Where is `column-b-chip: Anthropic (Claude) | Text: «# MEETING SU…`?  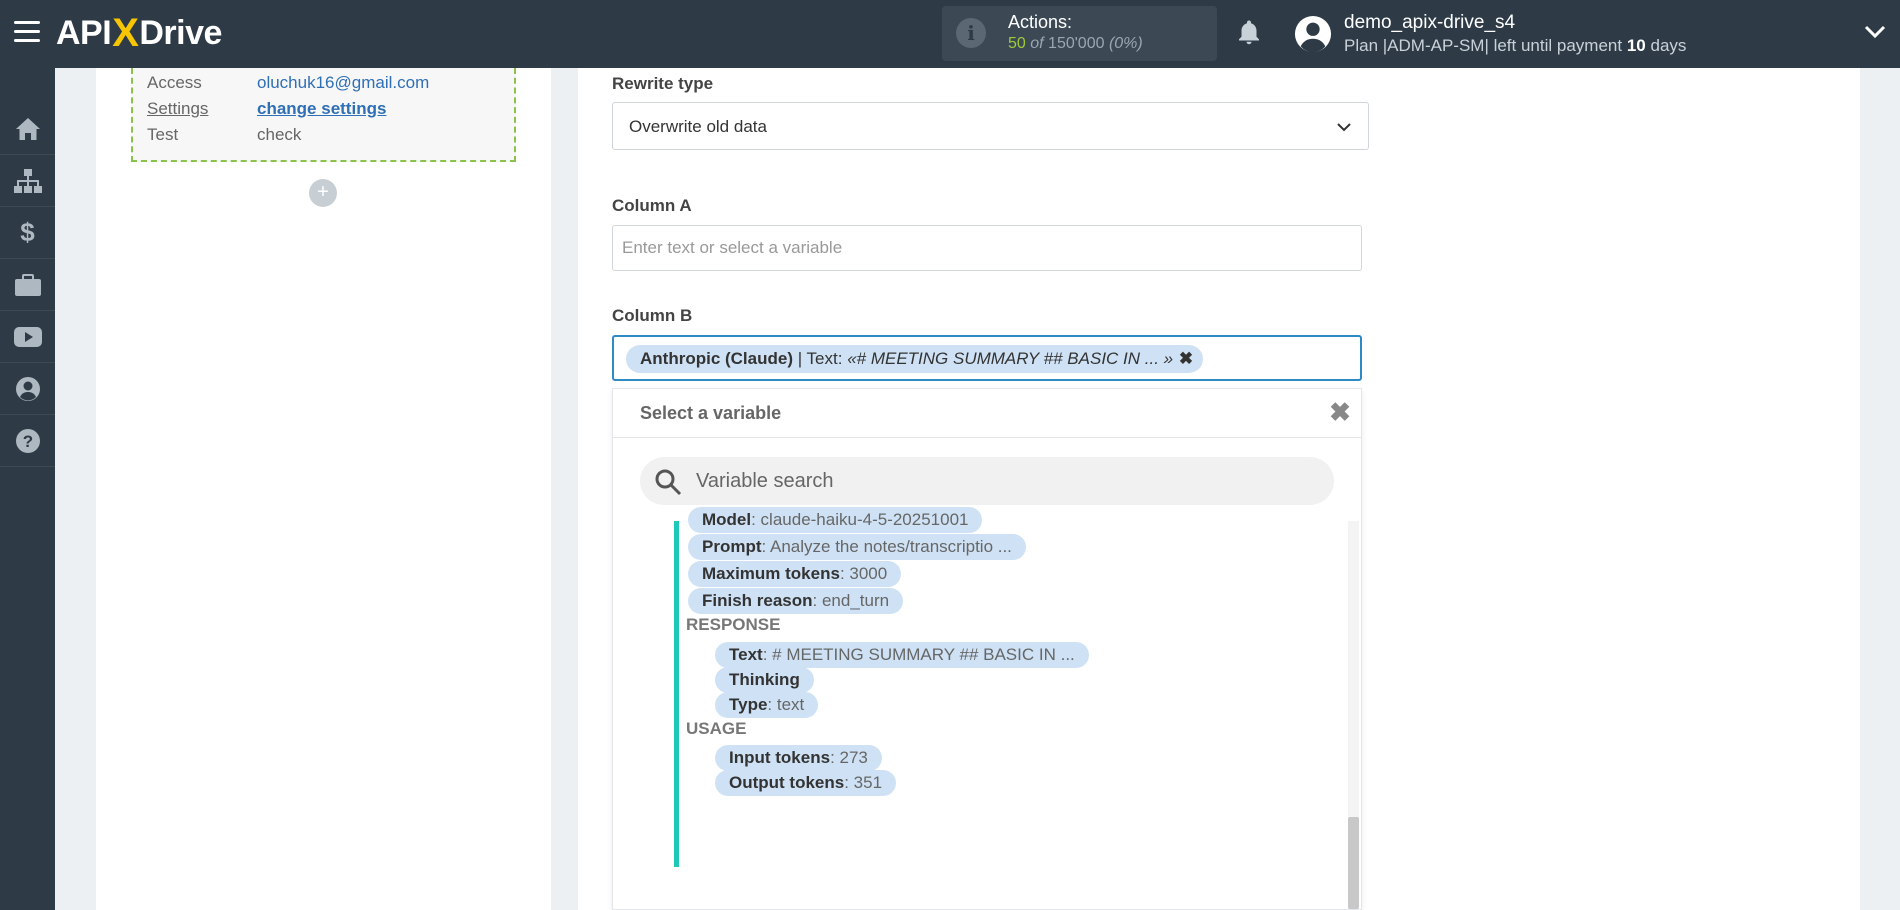
column-b-chip: Anthropic (Claude) | Text: «# MEETING SU… is located at coordinates (915, 359).